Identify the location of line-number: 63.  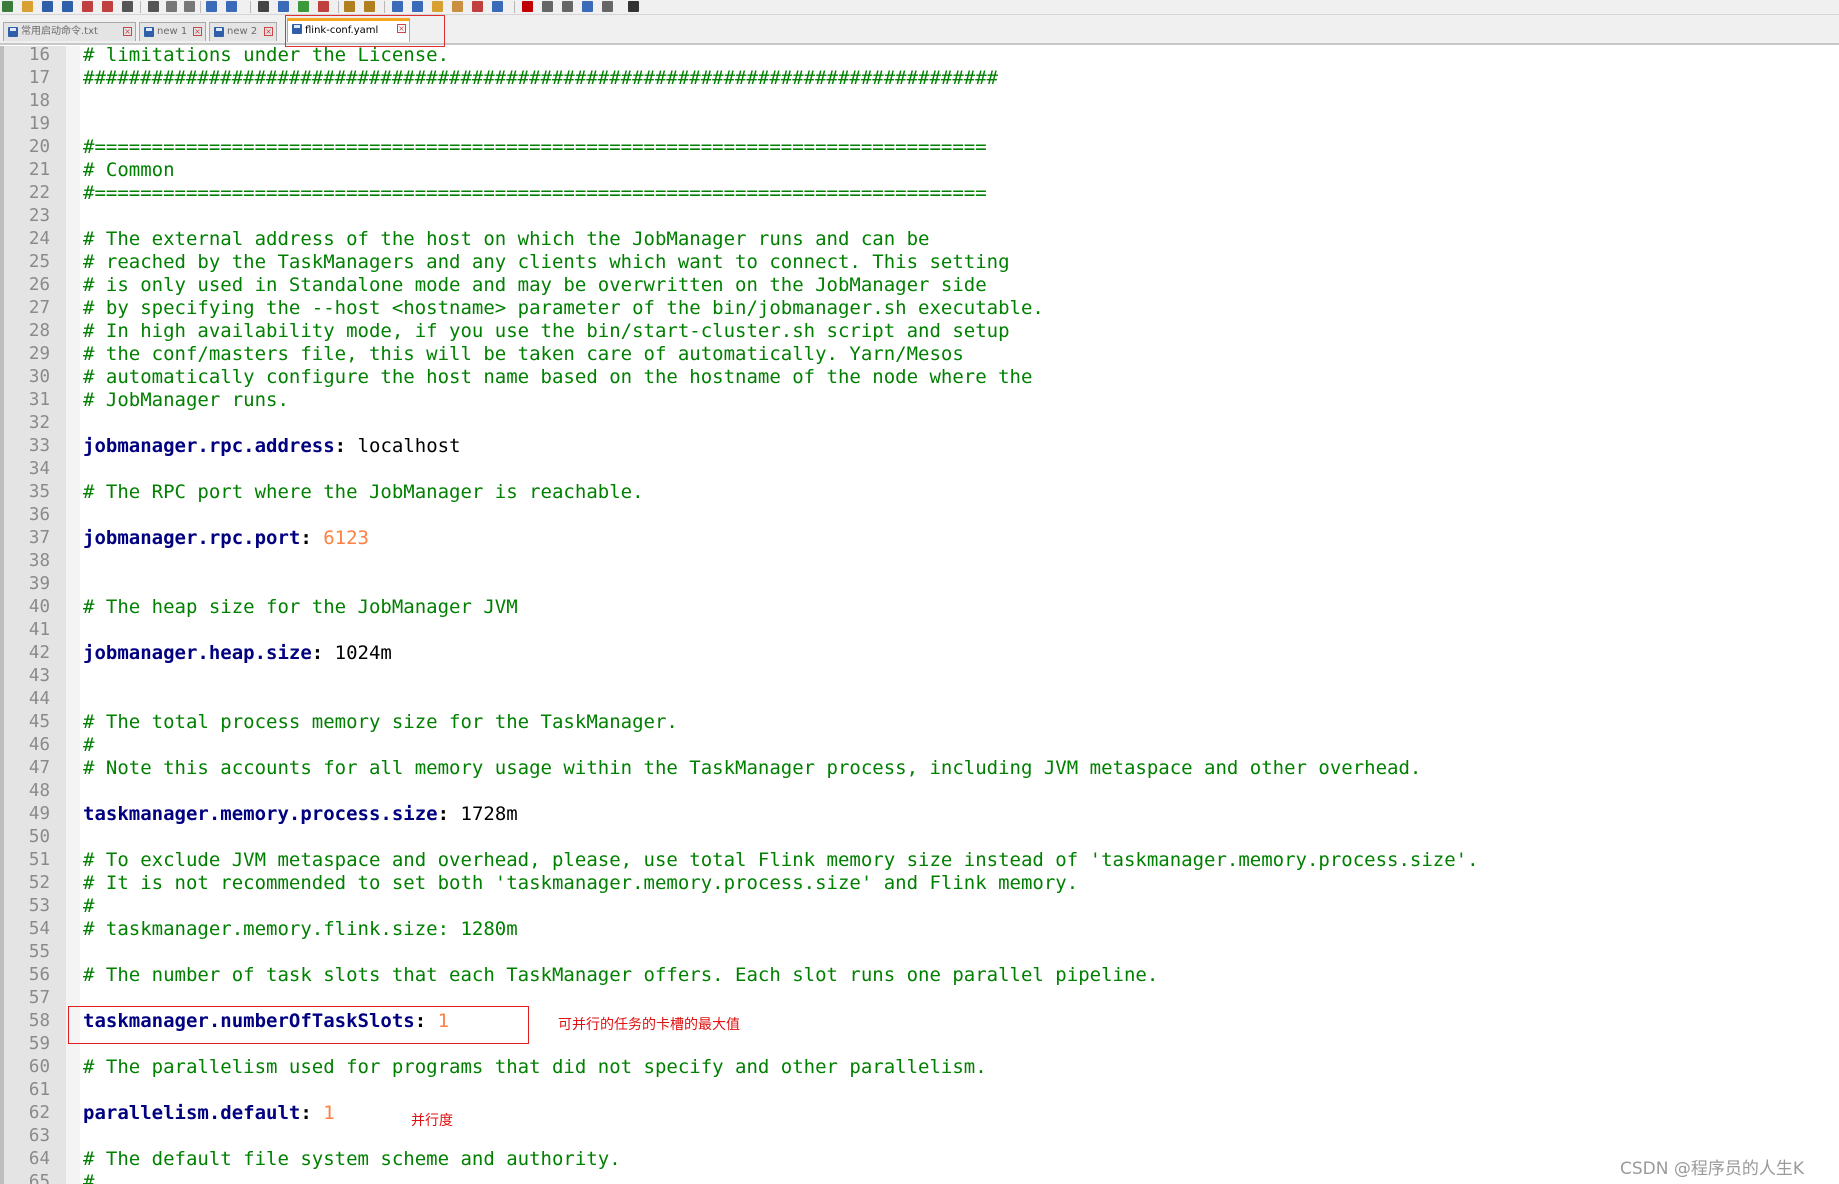
(39, 1136).